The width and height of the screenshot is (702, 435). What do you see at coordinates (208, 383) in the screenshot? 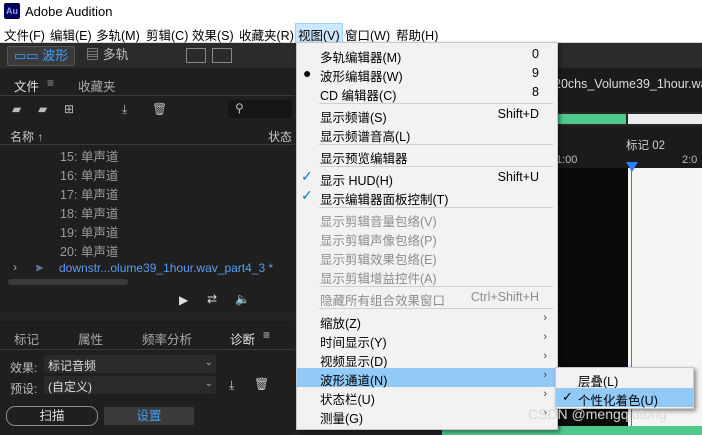
I see `chevron-down-icon: ⌄` at bounding box center [208, 383].